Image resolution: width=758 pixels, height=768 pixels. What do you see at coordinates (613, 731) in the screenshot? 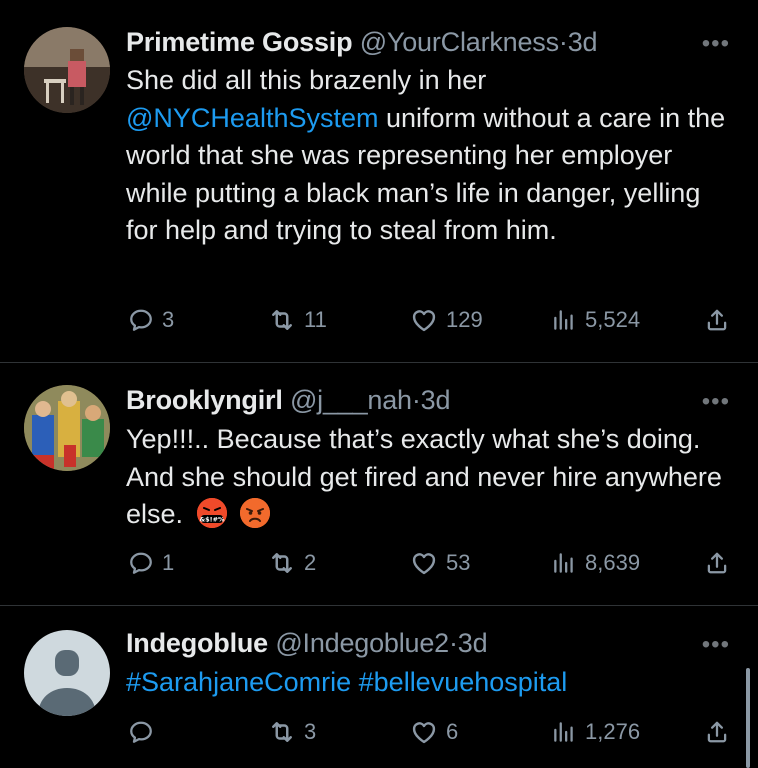
I see `views-count: 1,276` at bounding box center [613, 731].